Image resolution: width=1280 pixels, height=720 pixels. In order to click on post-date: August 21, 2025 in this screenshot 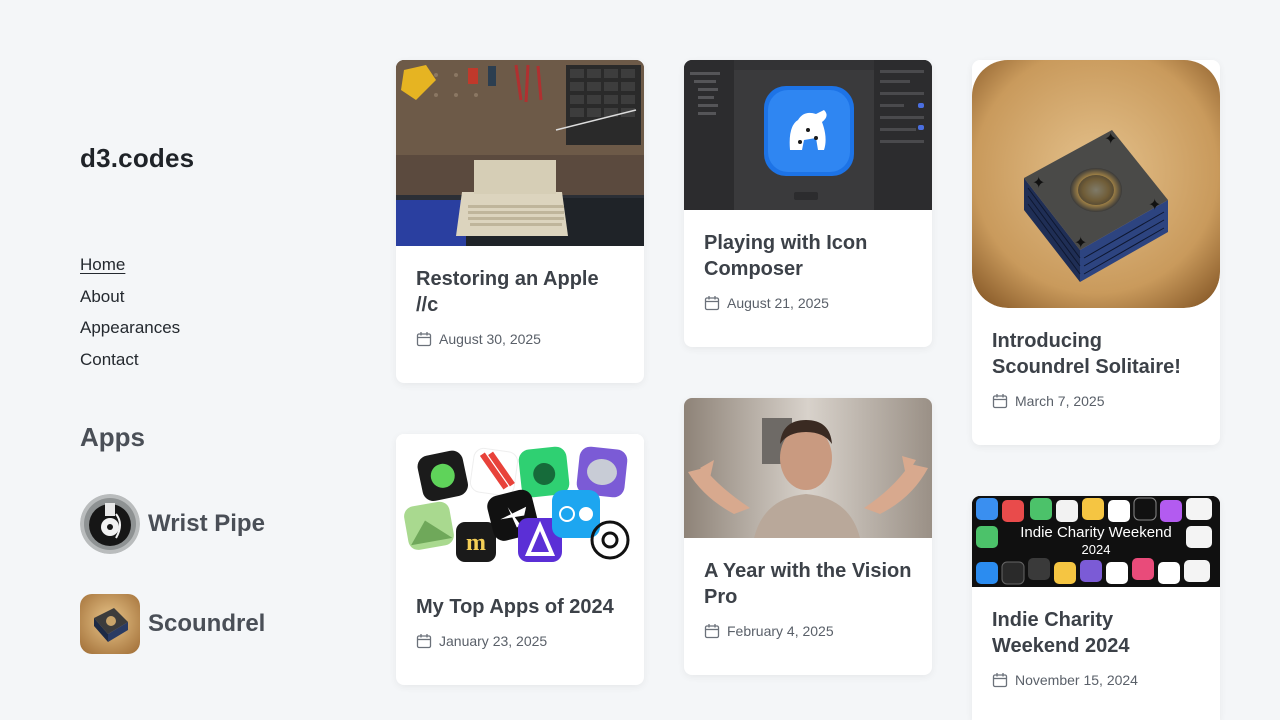, I will do `click(808, 303)`.